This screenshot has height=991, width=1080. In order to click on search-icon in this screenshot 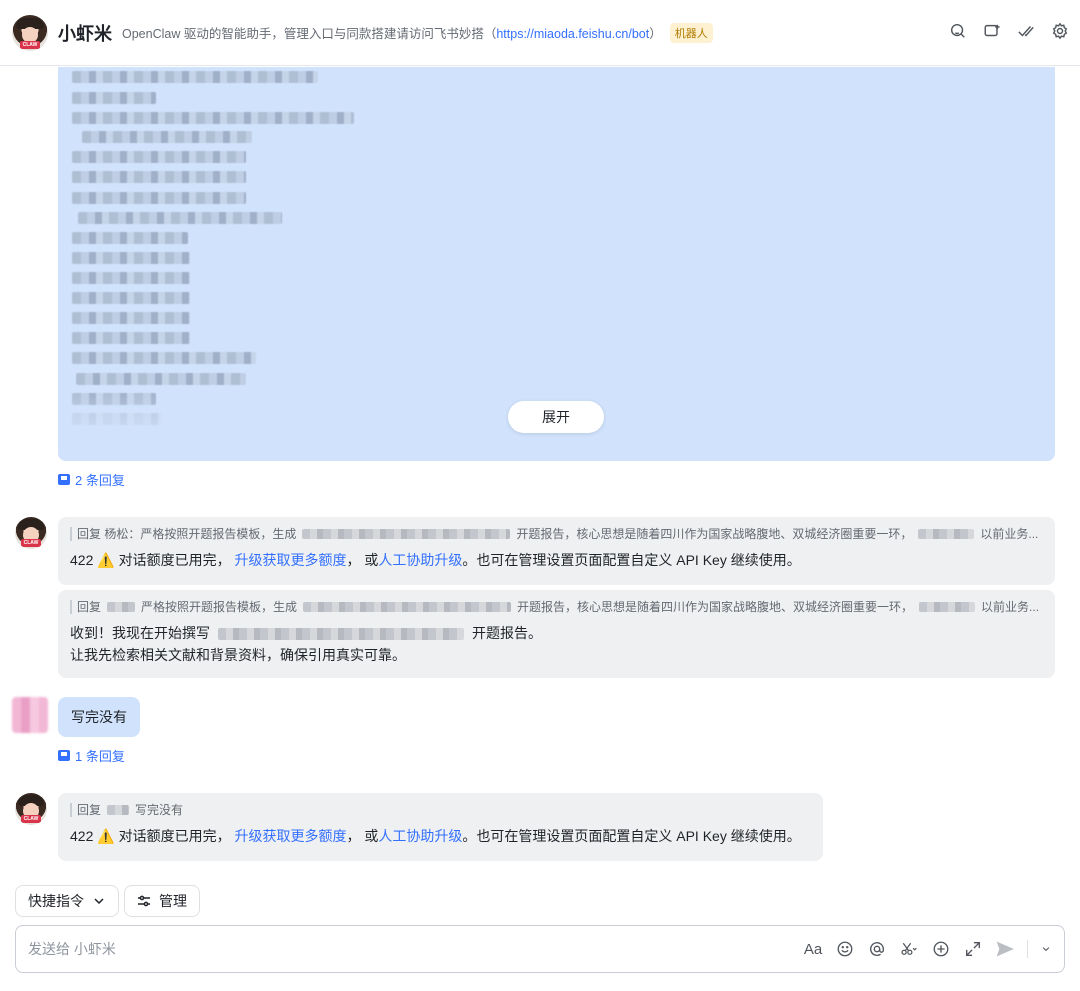, I will do `click(958, 31)`.